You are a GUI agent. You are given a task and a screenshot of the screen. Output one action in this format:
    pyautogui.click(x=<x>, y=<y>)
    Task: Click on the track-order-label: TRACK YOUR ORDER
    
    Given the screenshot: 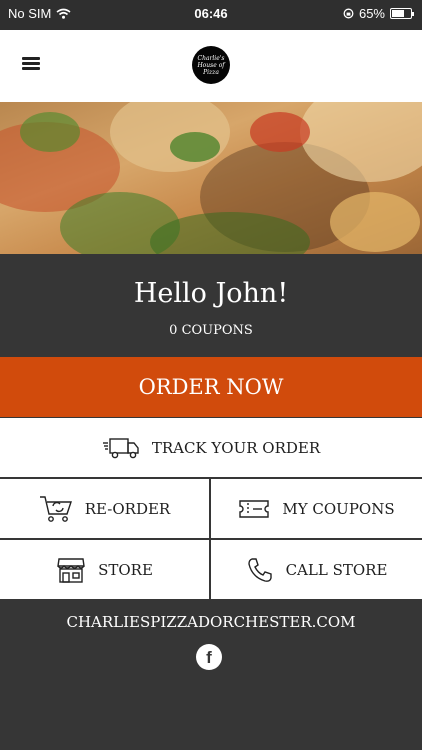 What is the action you would take?
    pyautogui.click(x=236, y=447)
    